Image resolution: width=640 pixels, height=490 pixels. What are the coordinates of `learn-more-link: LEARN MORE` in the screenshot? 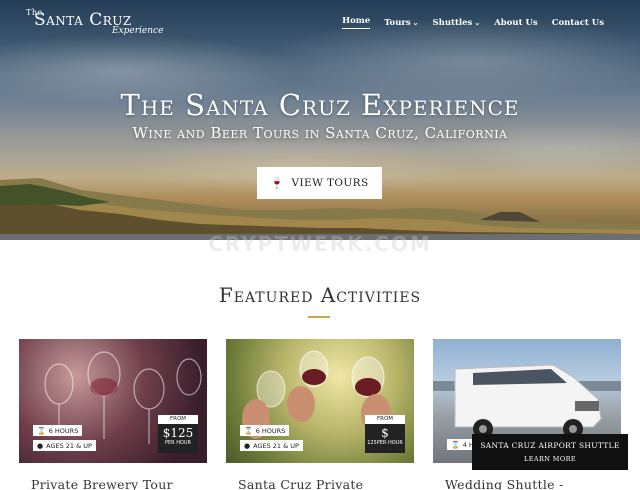 It's located at (550, 459).